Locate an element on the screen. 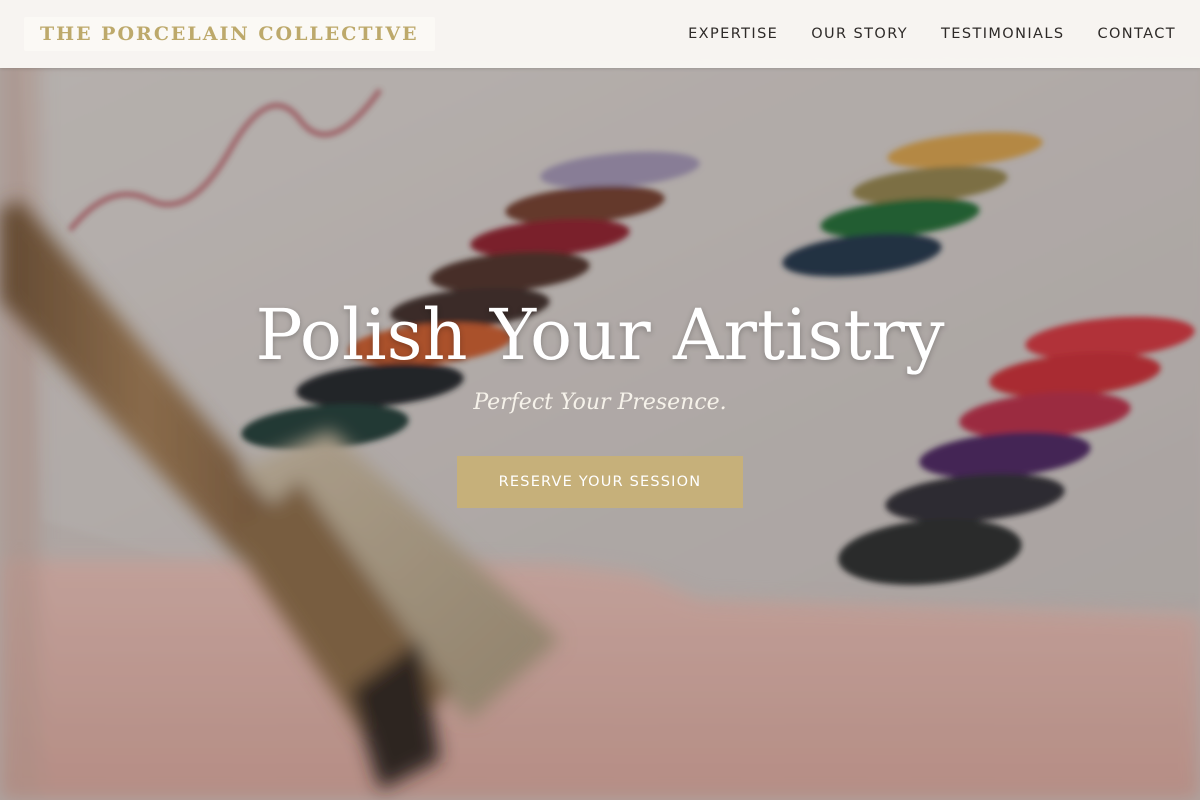 Image resolution: width=1200 pixels, height=800 pixels. nav-link-expertise: EXPERTISE is located at coordinates (733, 34).